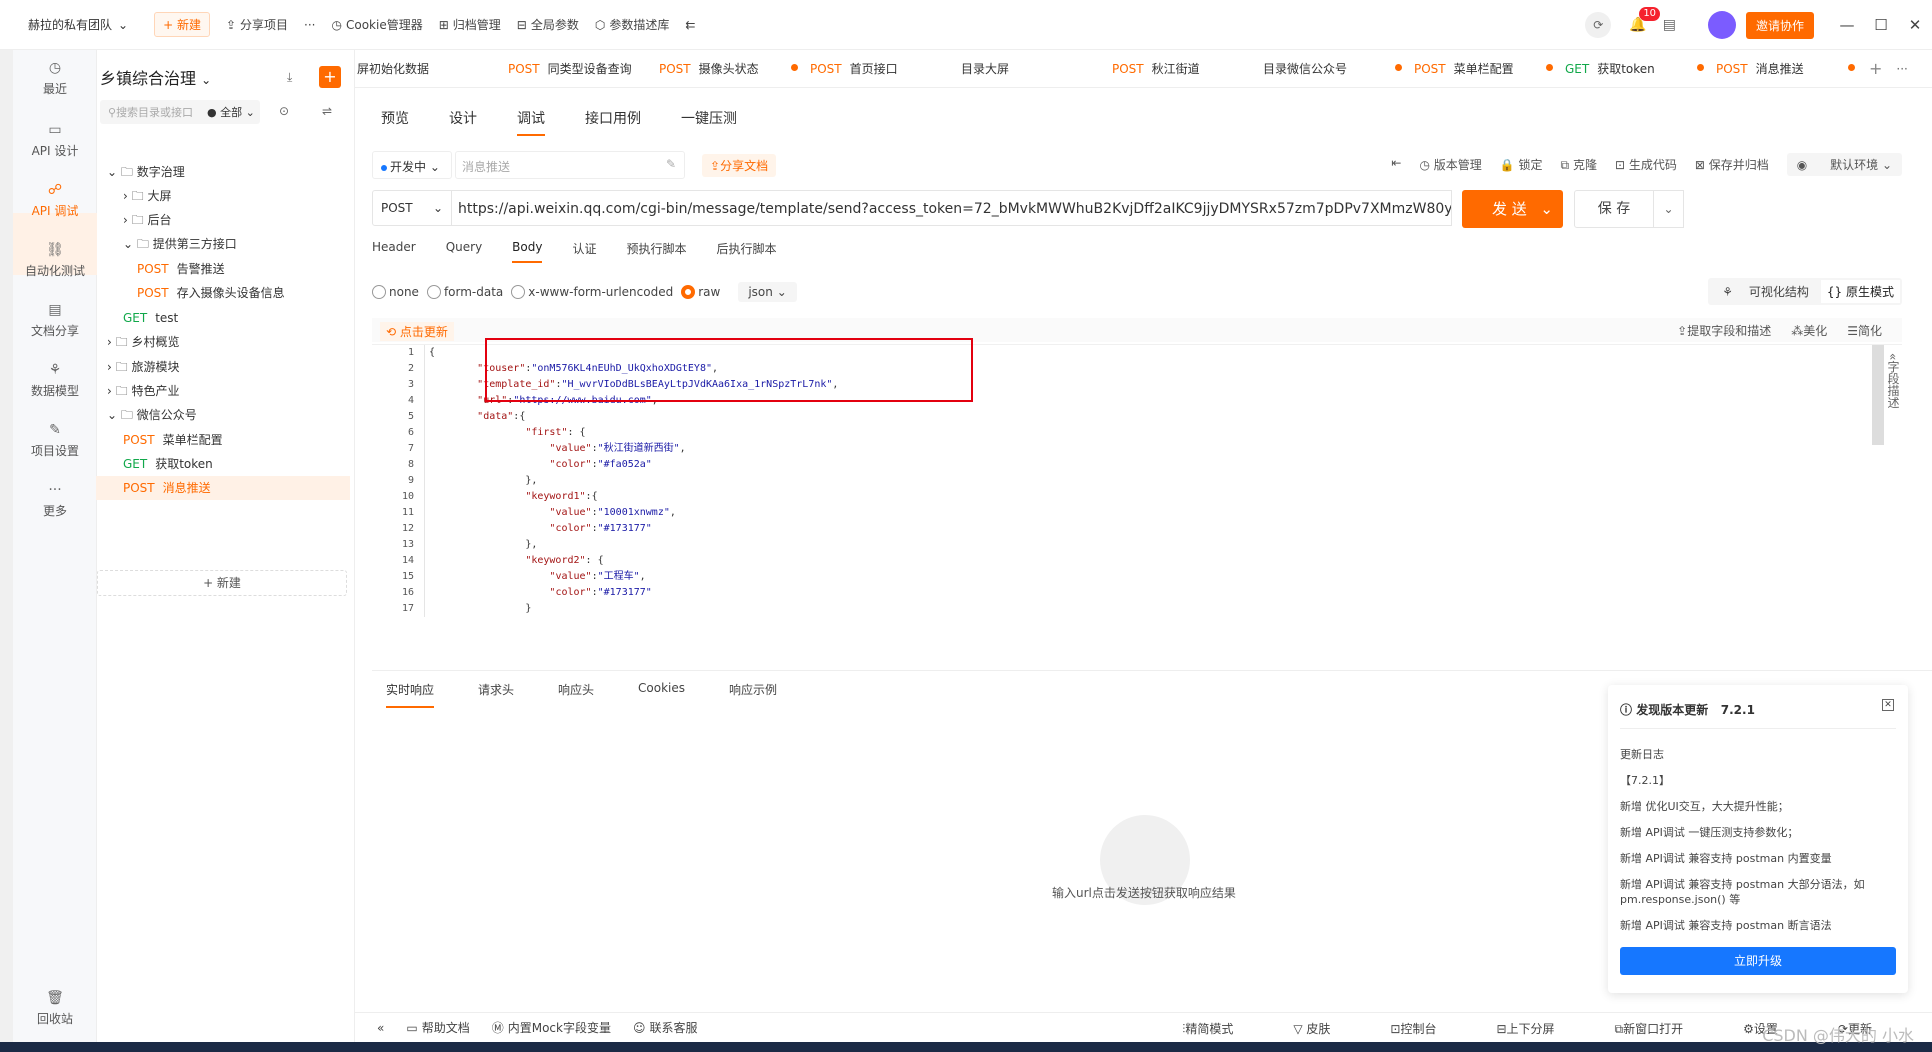  What do you see at coordinates (1579, 166) in the screenshot?
I see `clone-button: ⧉ 克隆` at bounding box center [1579, 166].